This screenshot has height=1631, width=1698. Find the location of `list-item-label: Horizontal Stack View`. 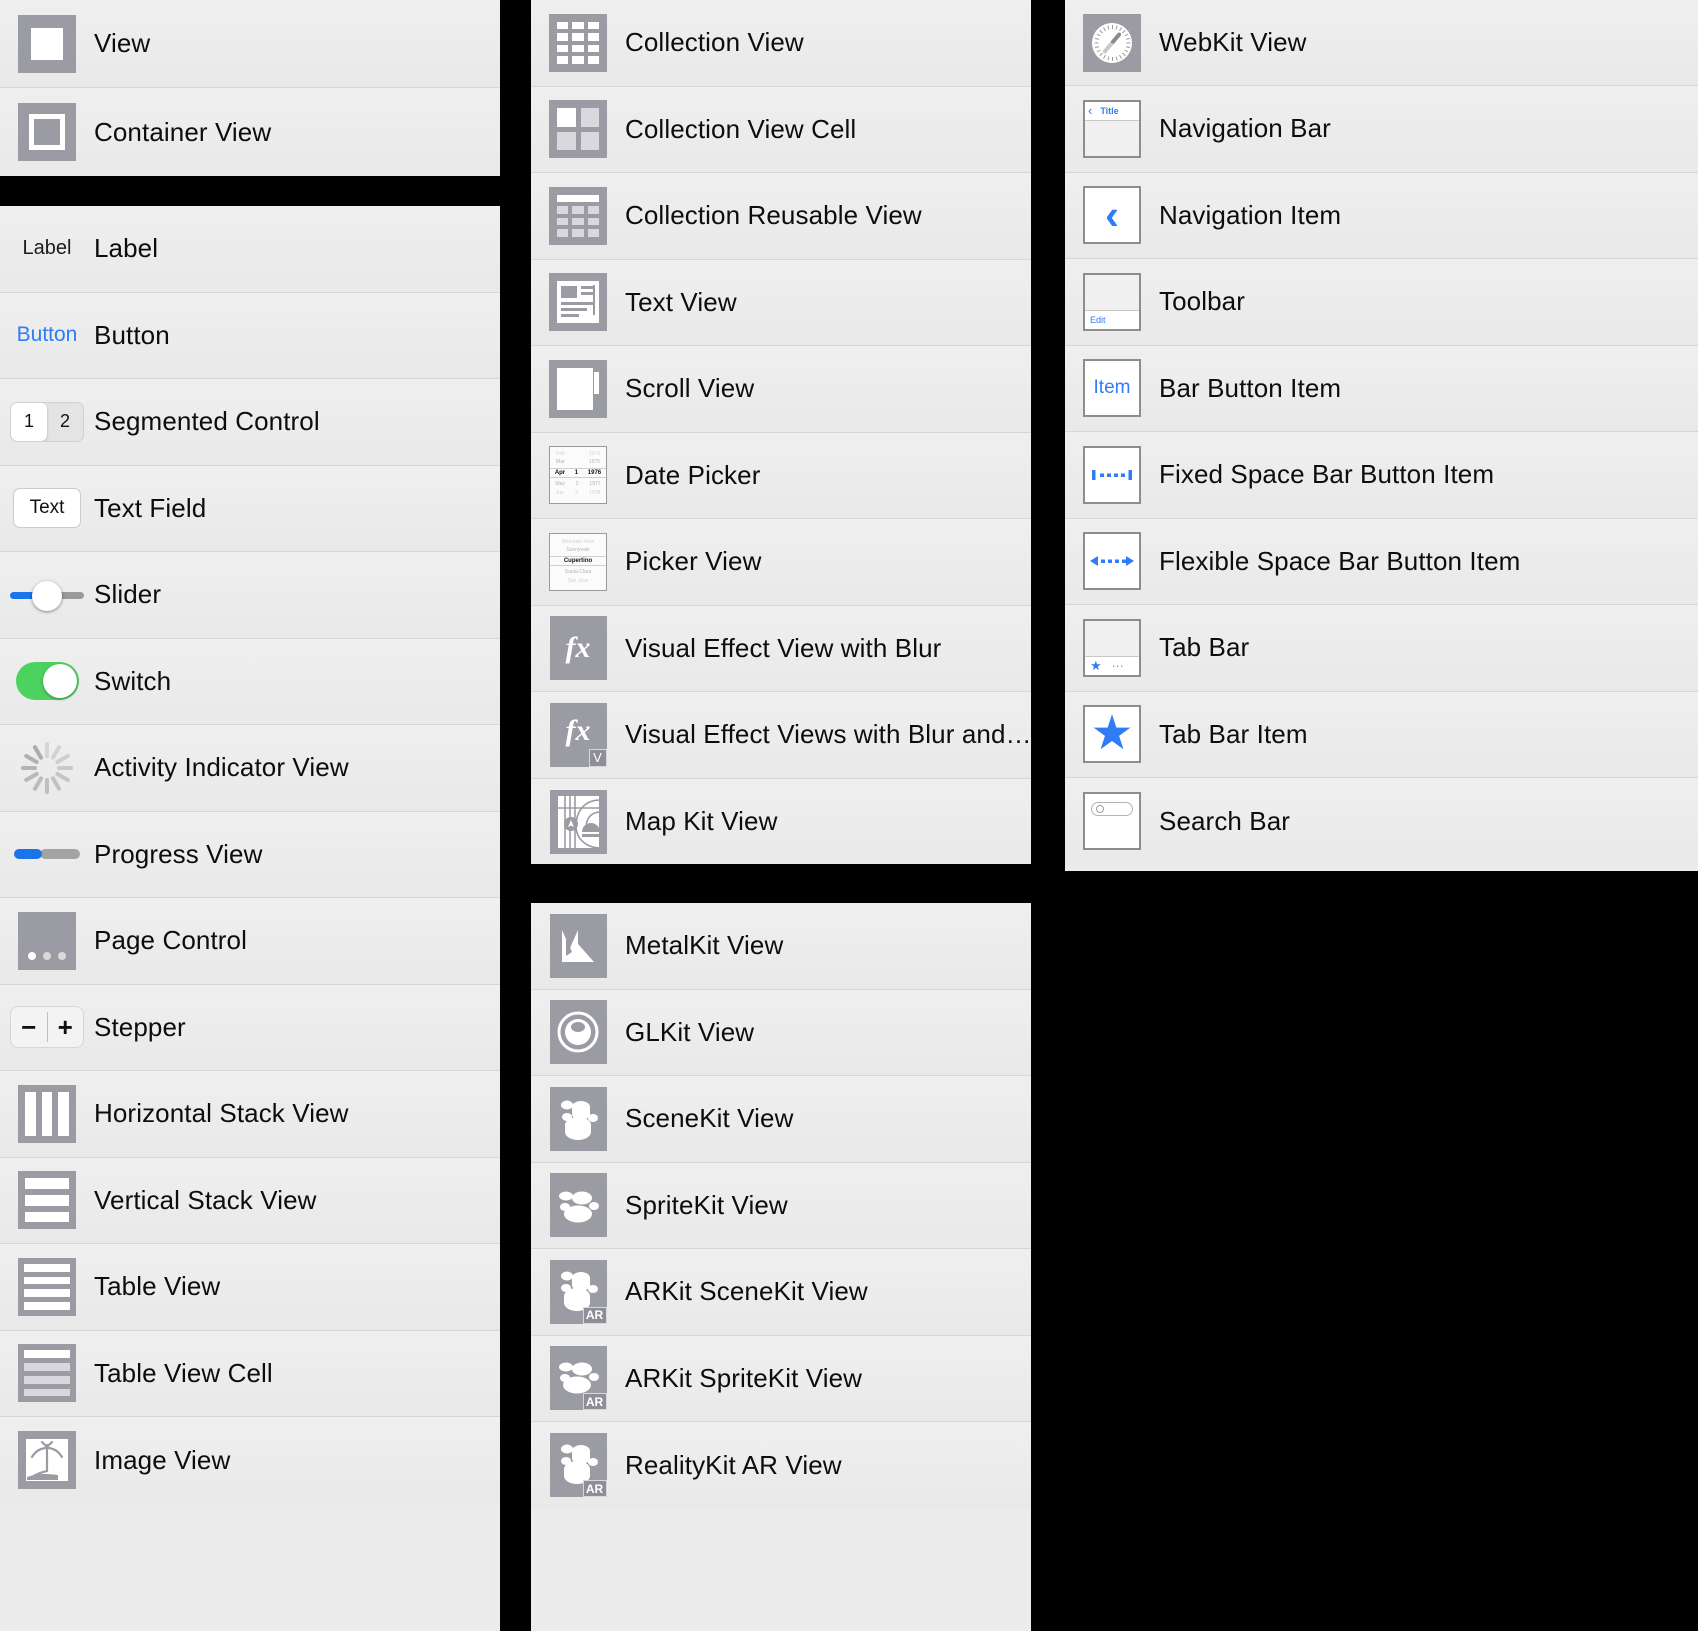

list-item-label: Horizontal Stack View is located at coordinates (221, 1113).